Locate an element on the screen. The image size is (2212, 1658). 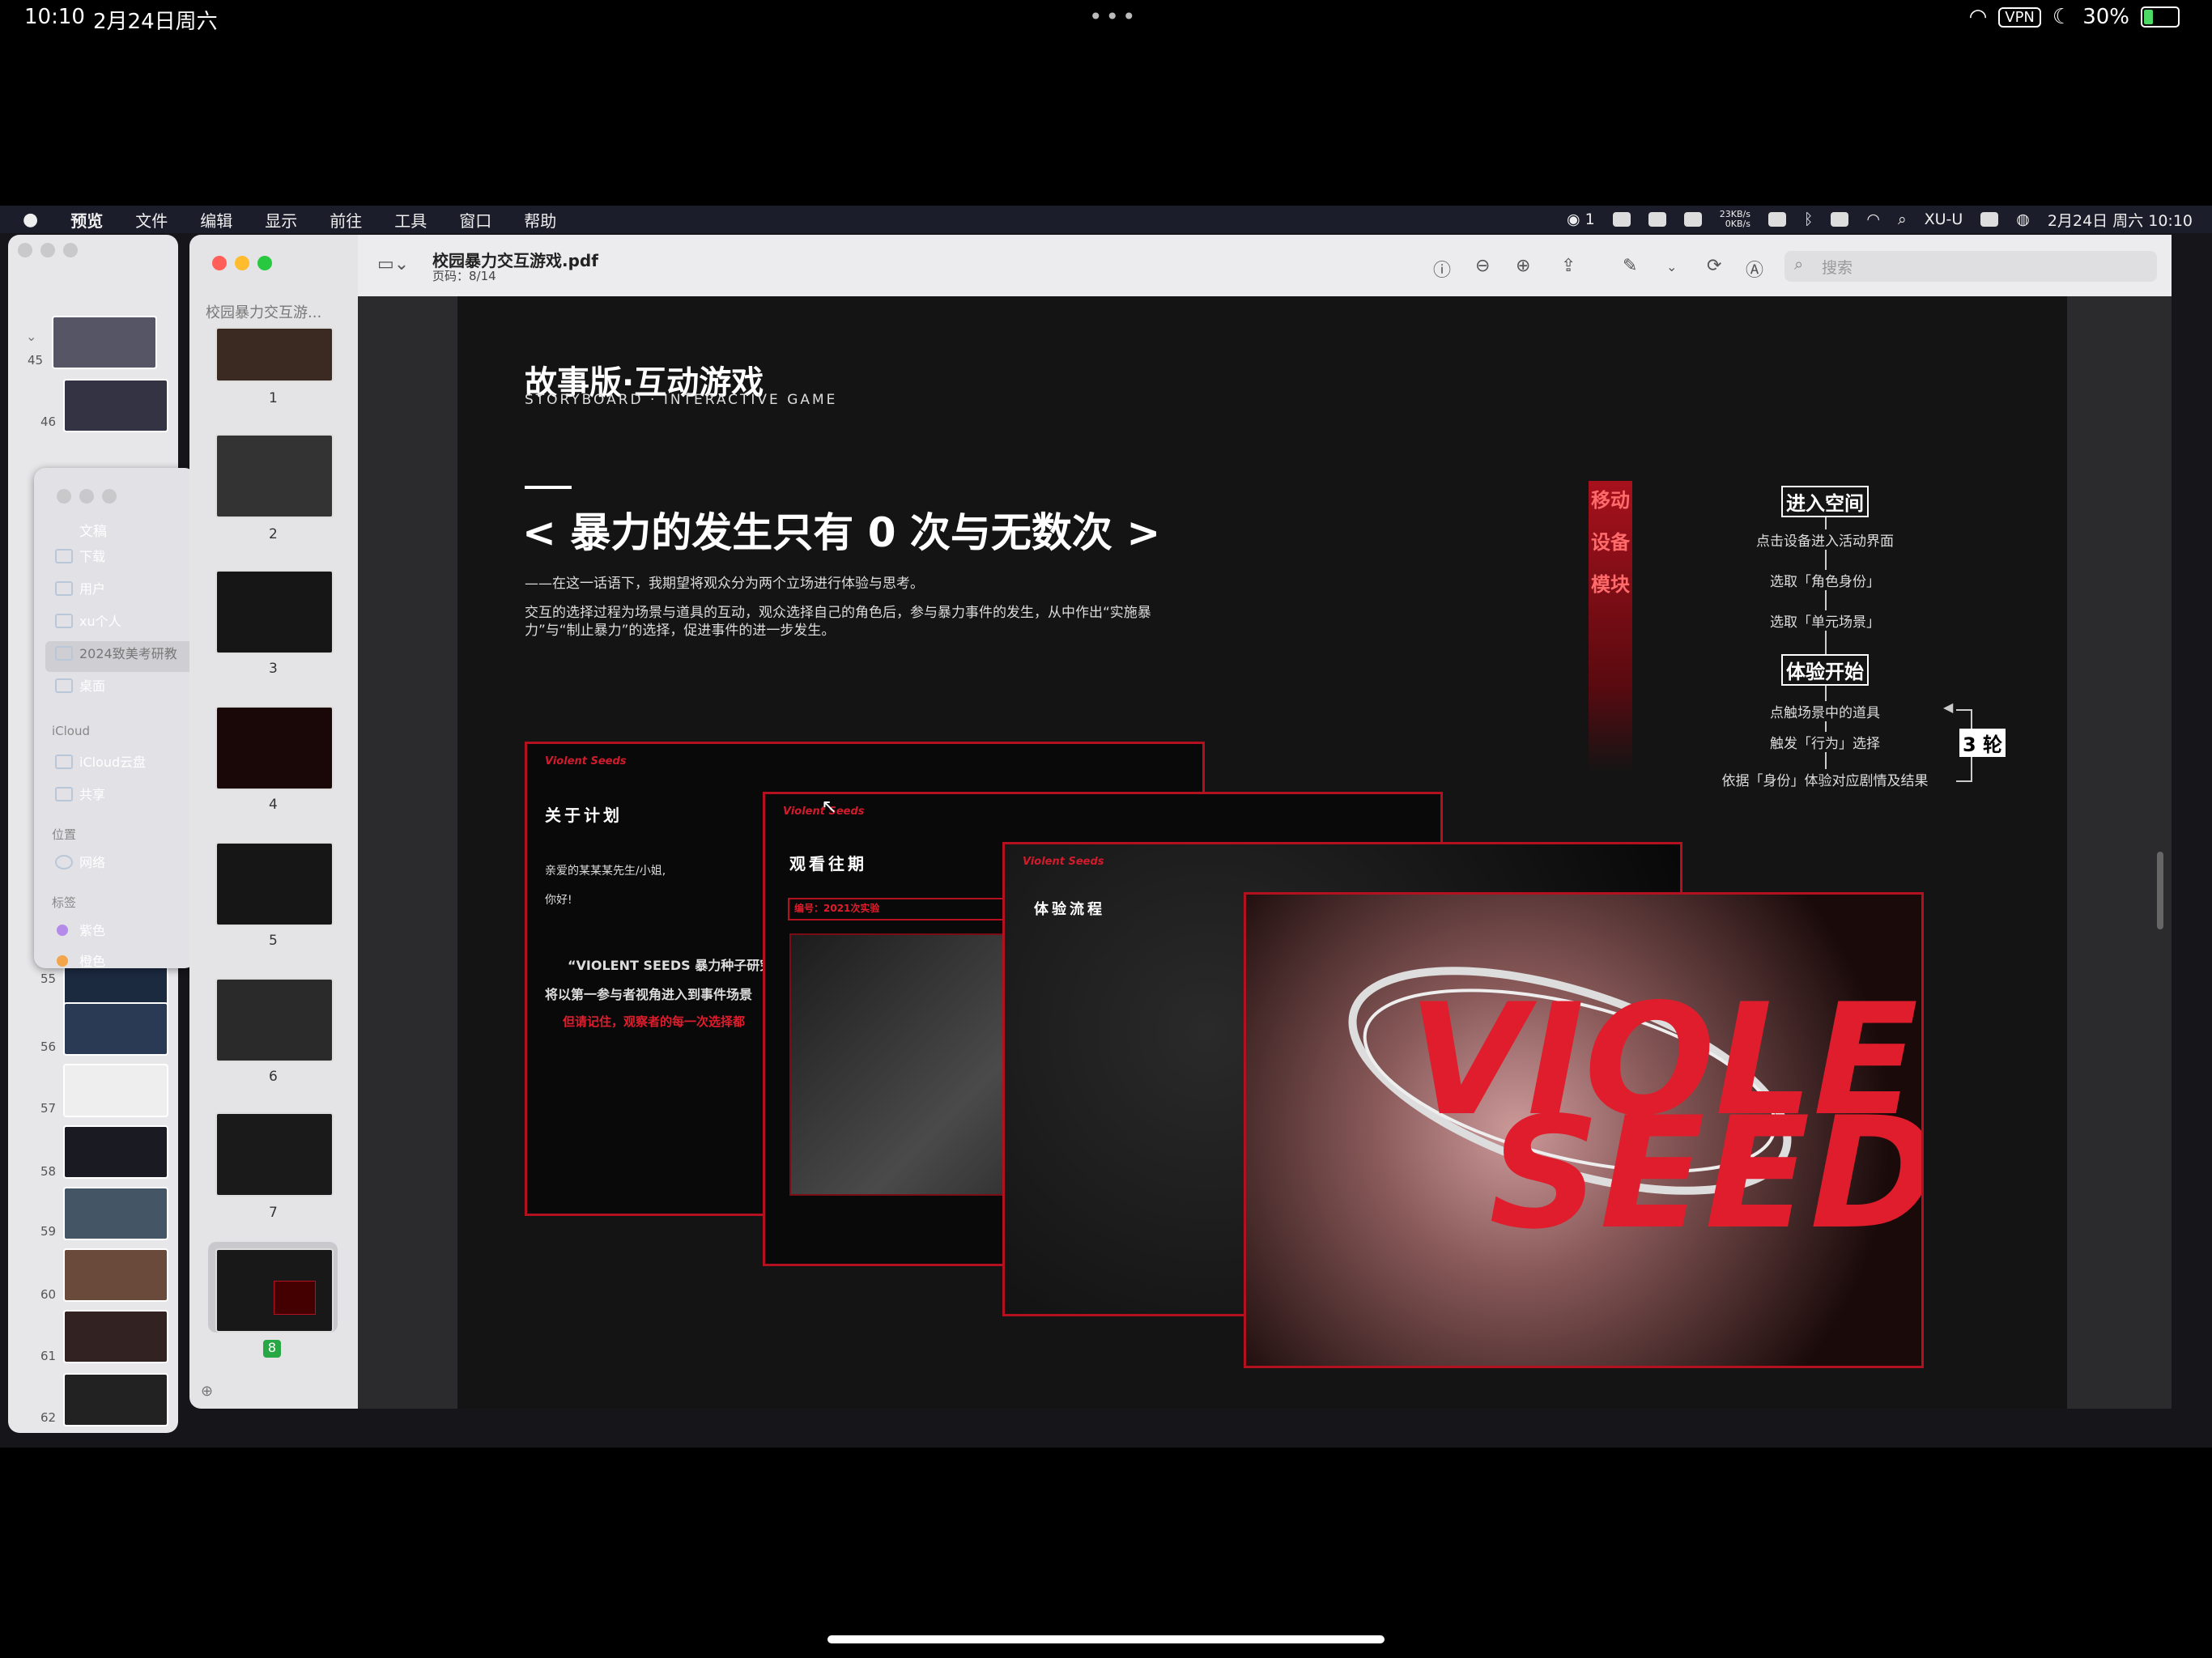
search-icon: ⌕ is located at coordinates (1799, 264).